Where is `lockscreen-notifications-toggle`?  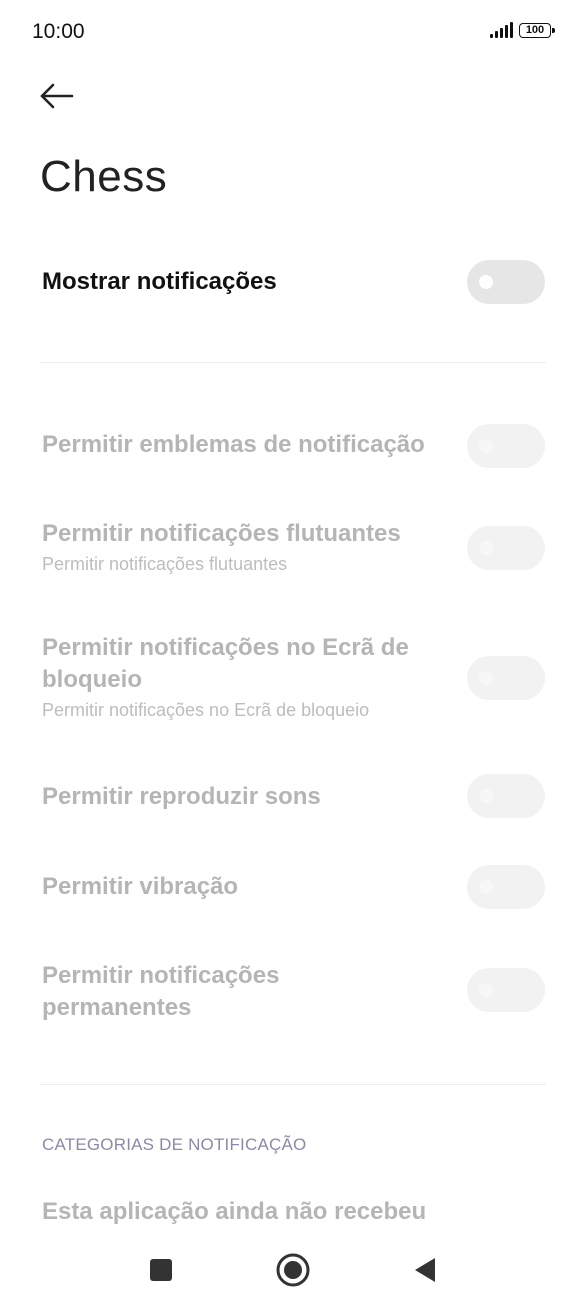
lockscreen-notifications-toggle is located at coordinates (506, 678).